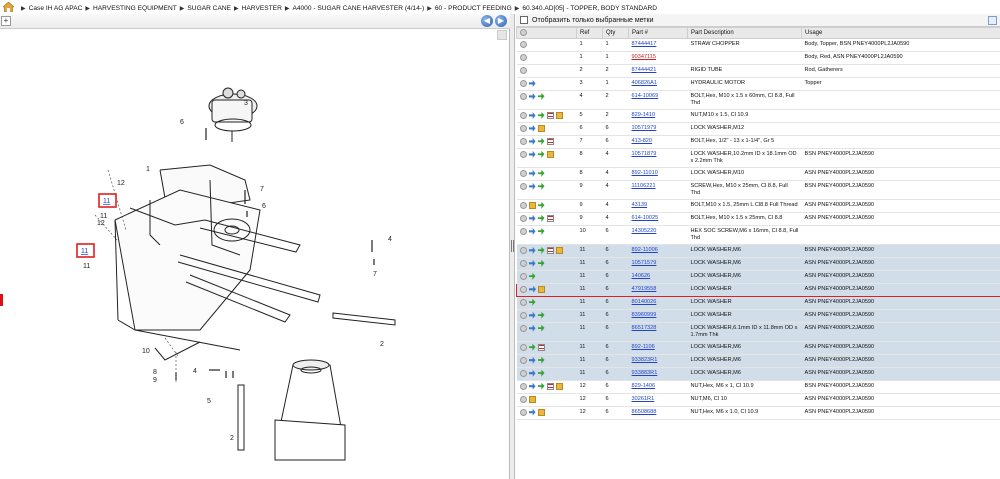 This screenshot has width=1000, height=479. Describe the element at coordinates (473, 8) in the screenshot. I see `breadcrumb-item: 60 - PRODUCT FEEDING` at that location.